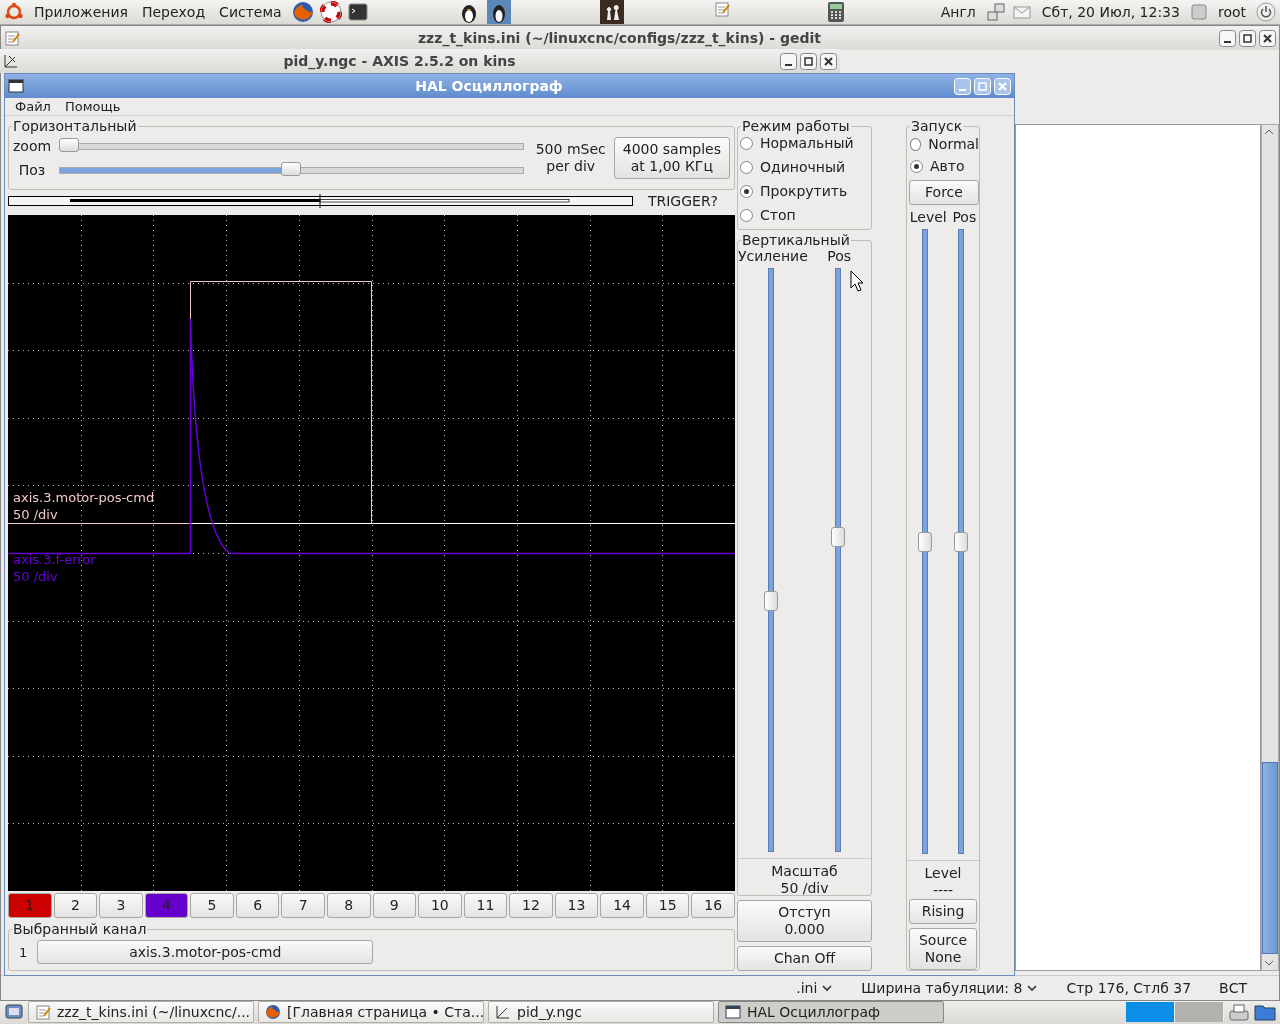 This screenshot has height=1024, width=1280. Describe the element at coordinates (14, 1012) in the screenshot. I see `show-desktop-icon` at that location.